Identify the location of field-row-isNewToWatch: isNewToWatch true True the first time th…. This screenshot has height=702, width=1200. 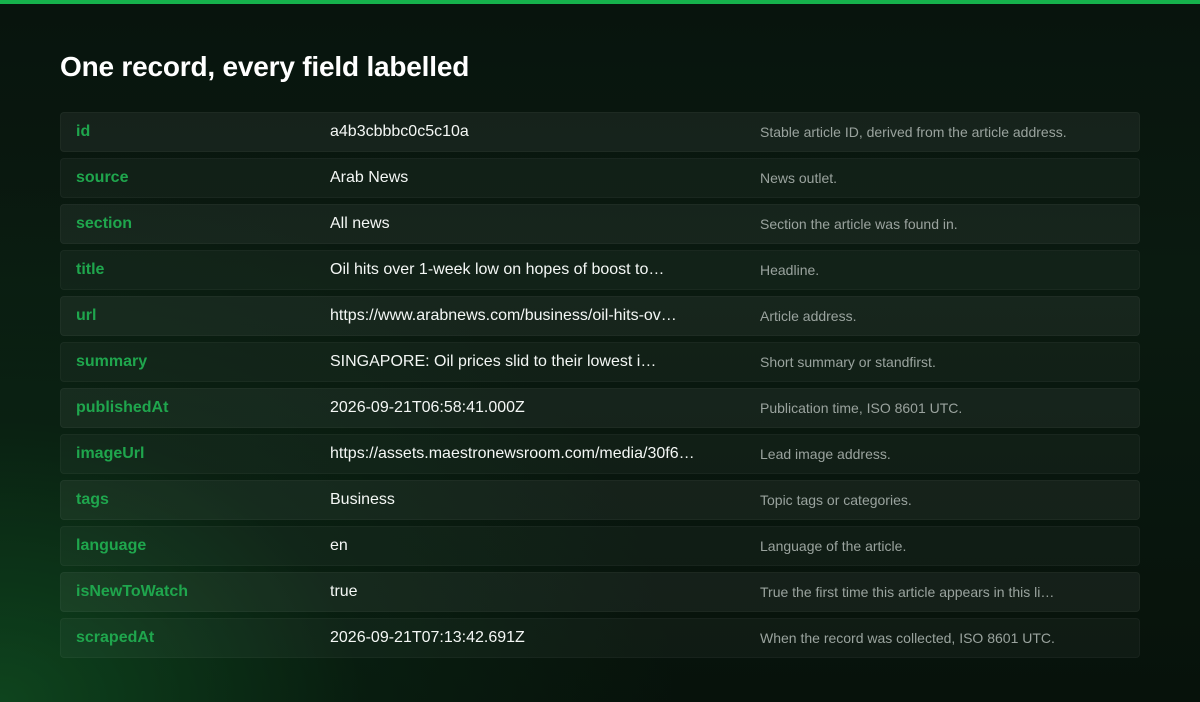
(600, 592).